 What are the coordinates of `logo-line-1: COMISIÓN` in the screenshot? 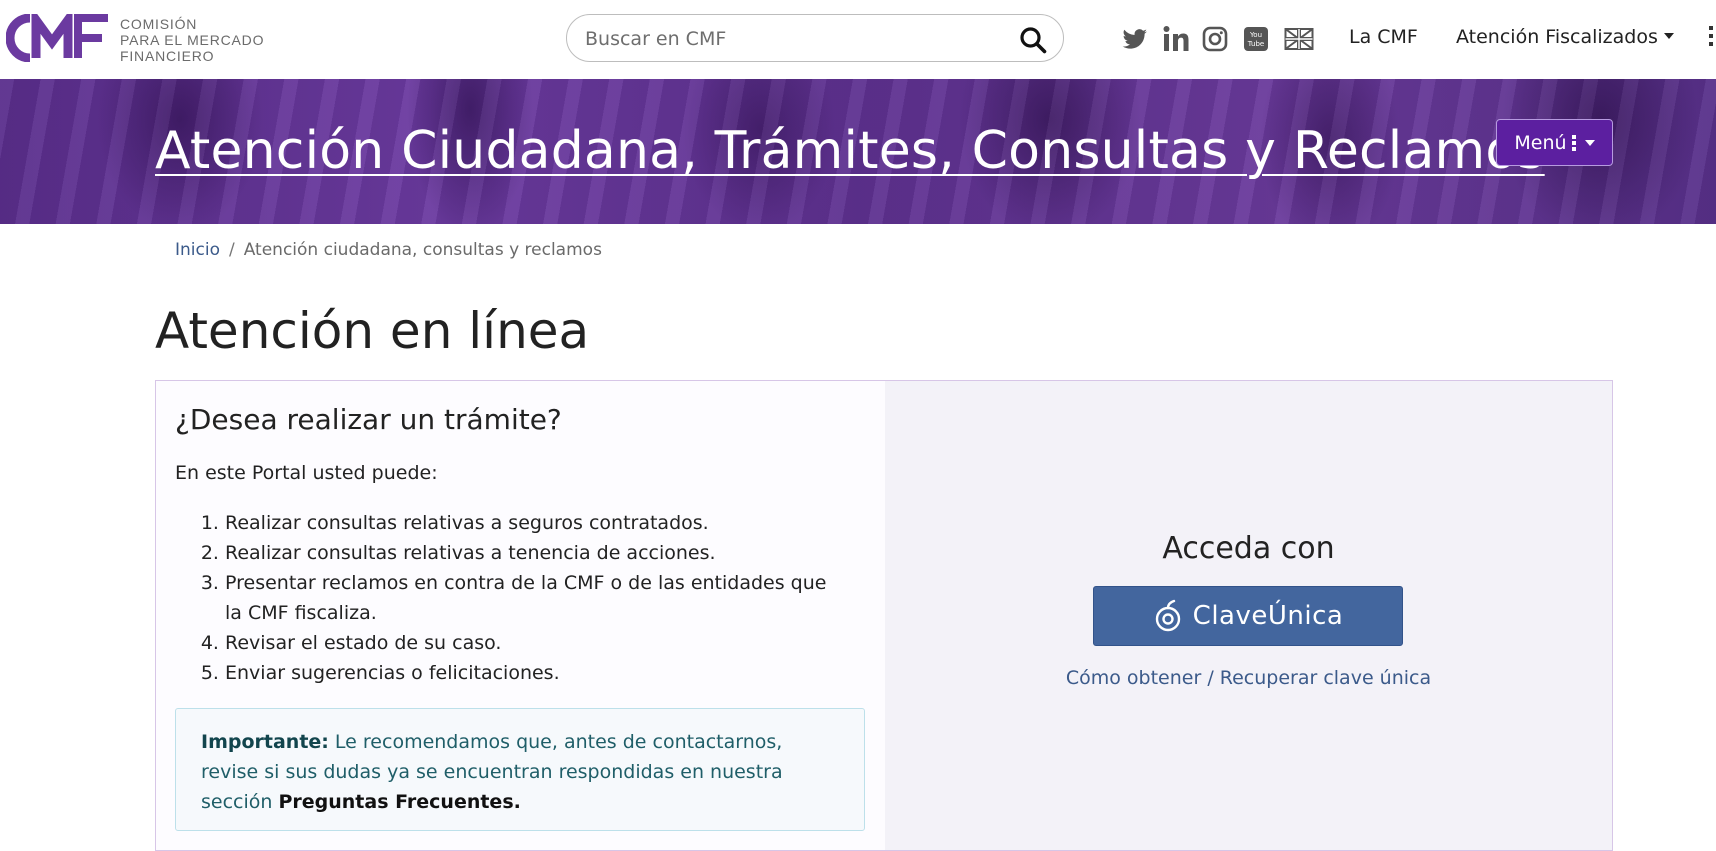 It's located at (159, 24).